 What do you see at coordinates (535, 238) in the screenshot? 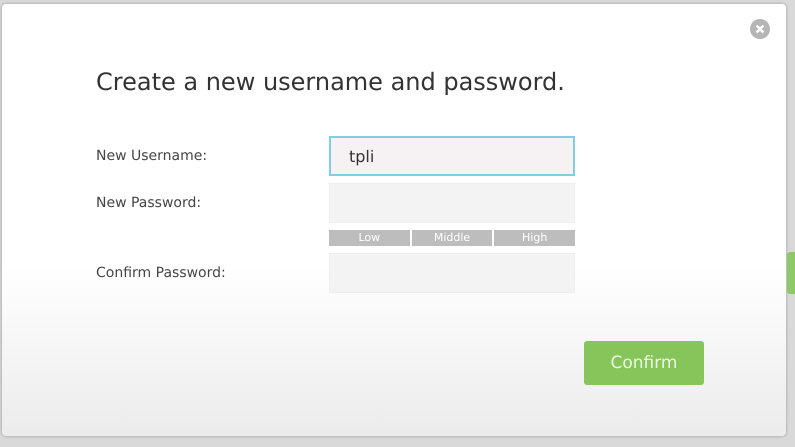
I see `strength-segment: High` at bounding box center [535, 238].